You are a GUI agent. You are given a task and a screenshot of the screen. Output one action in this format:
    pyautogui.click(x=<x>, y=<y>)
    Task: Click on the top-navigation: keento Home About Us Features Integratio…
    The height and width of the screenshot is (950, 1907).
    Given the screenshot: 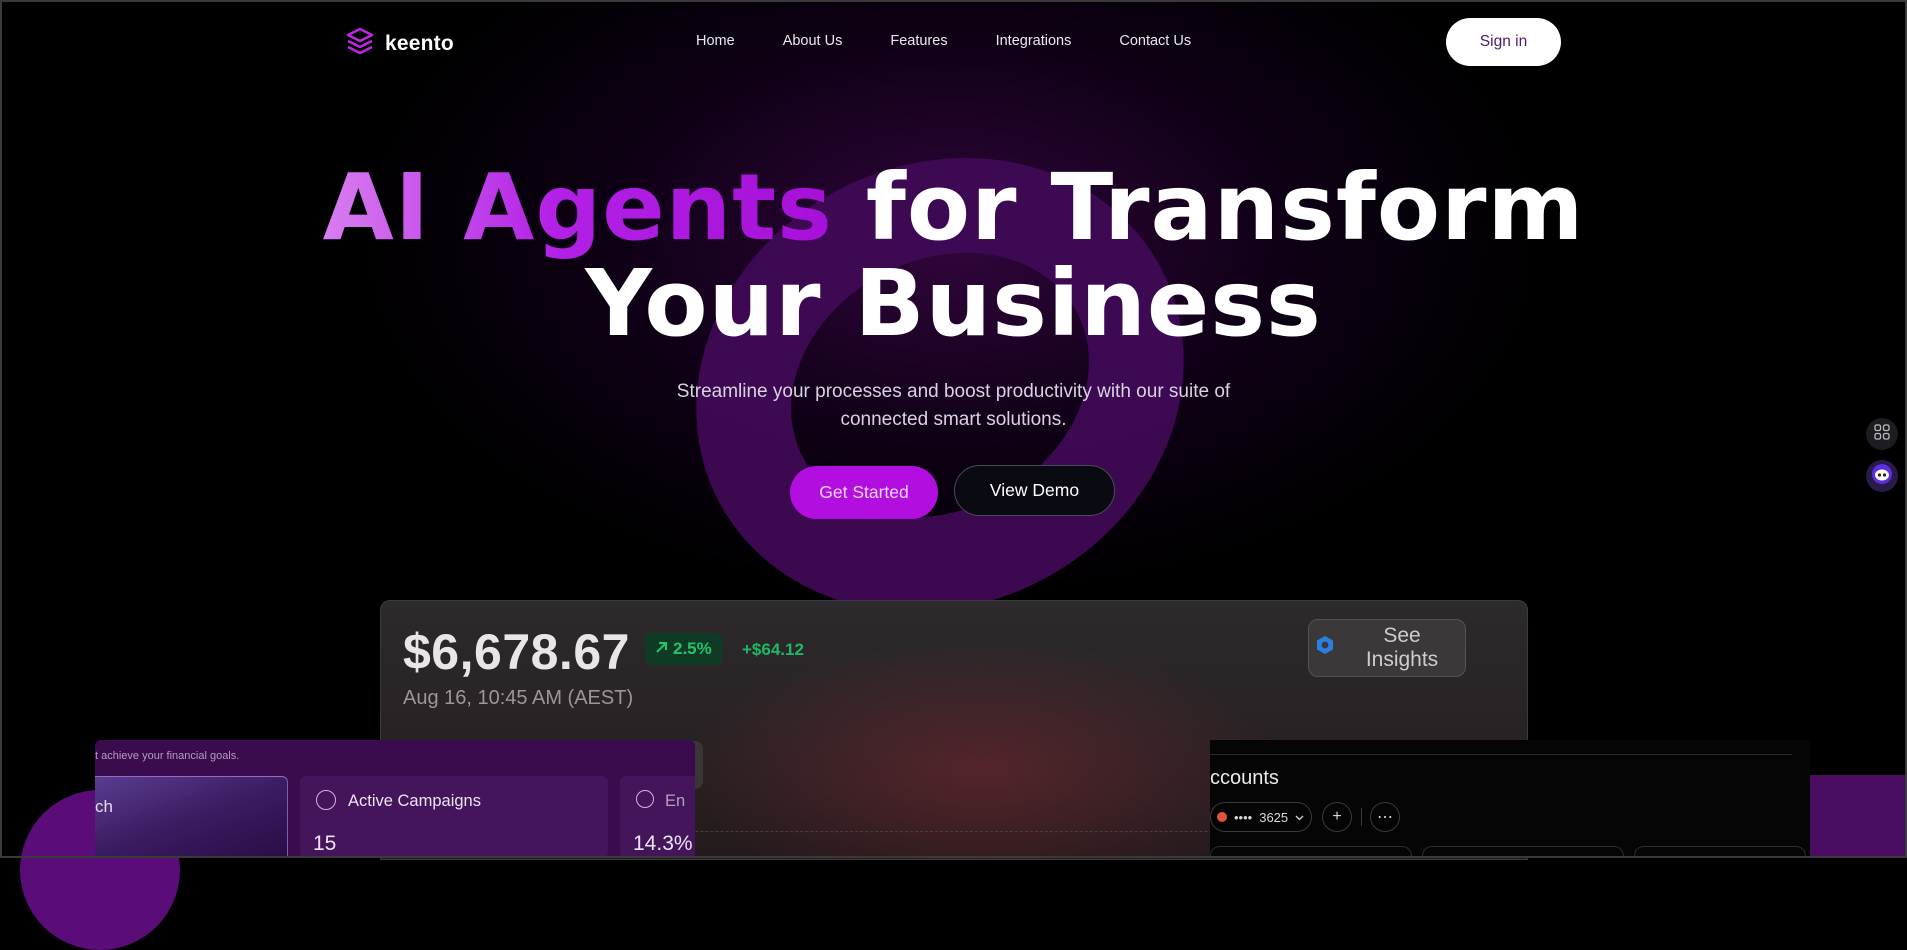 What is the action you would take?
    pyautogui.click(x=953, y=42)
    